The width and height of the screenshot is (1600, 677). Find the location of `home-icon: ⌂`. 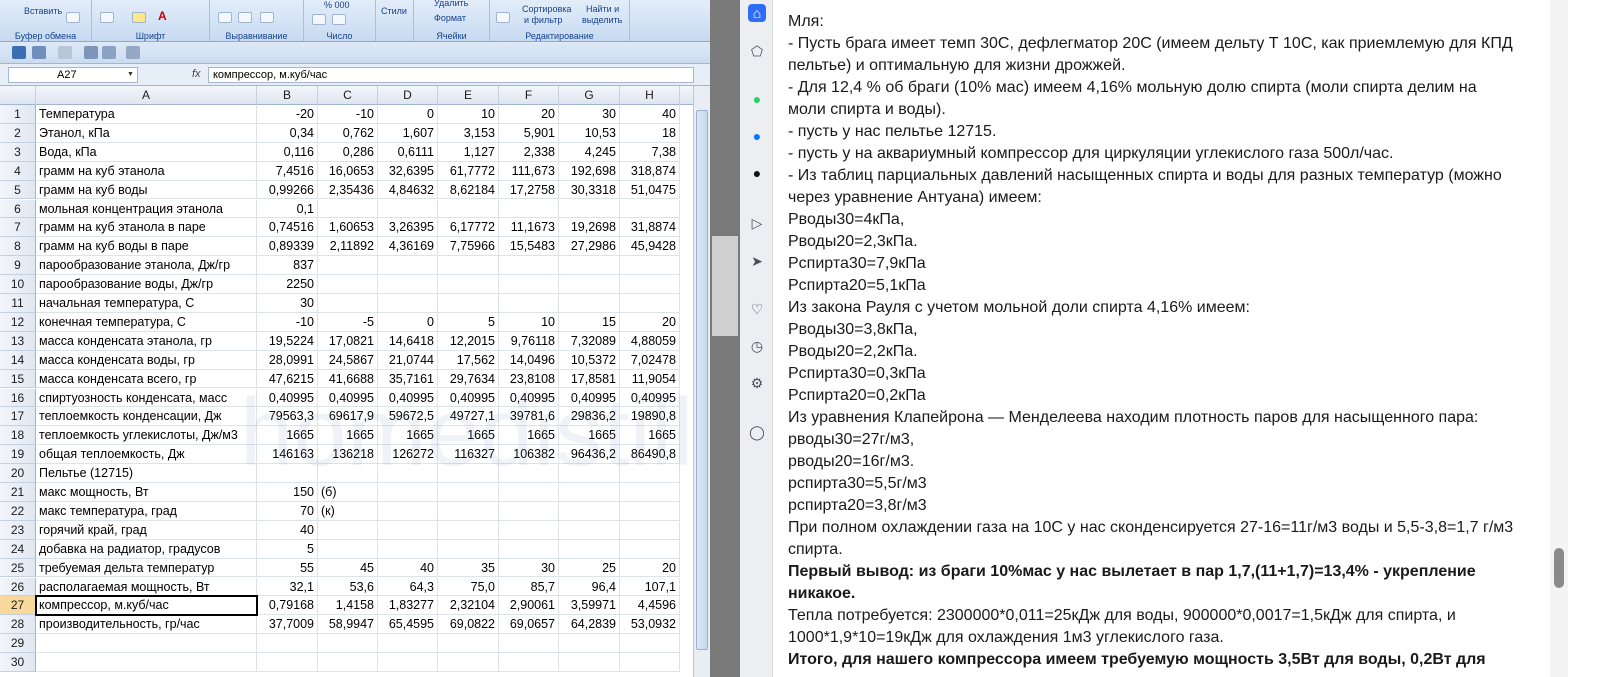

home-icon: ⌂ is located at coordinates (757, 13).